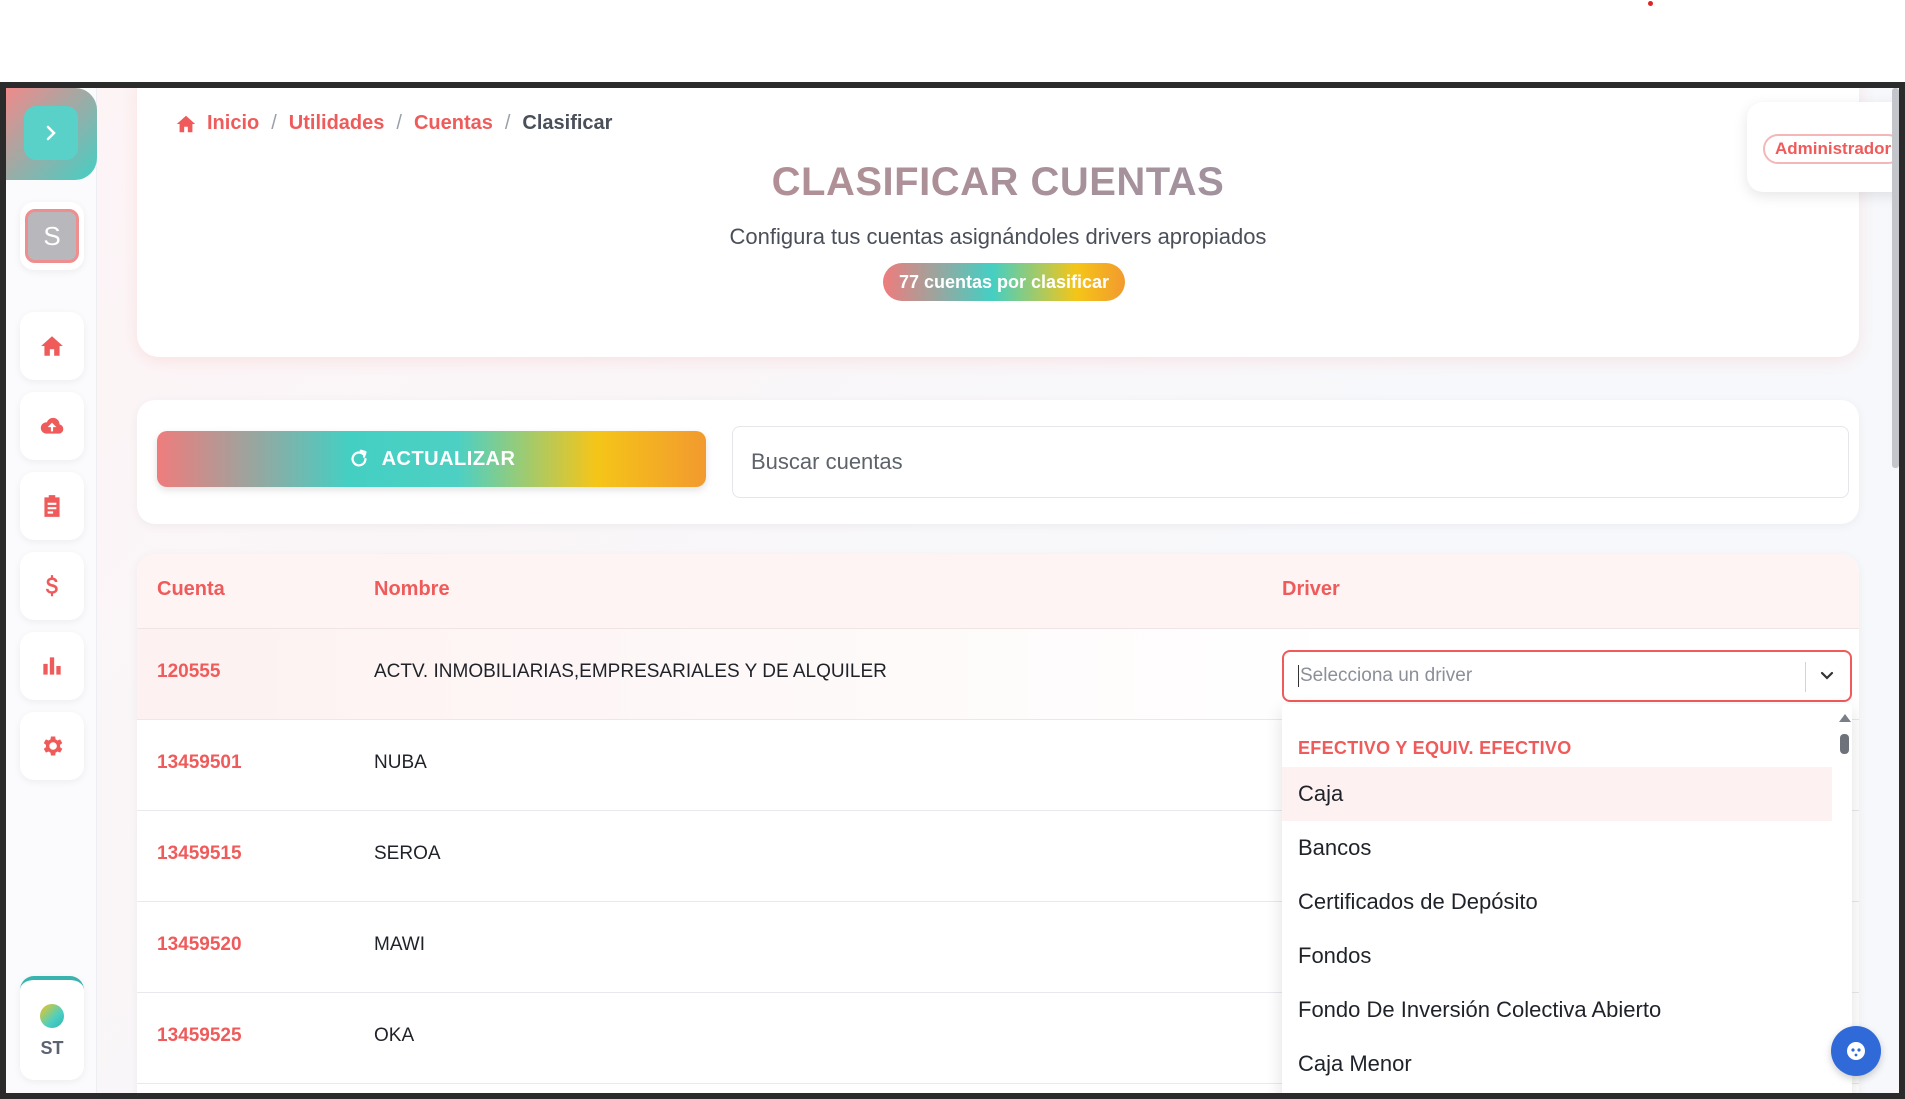  I want to click on chevron-down-icon, so click(1827, 676).